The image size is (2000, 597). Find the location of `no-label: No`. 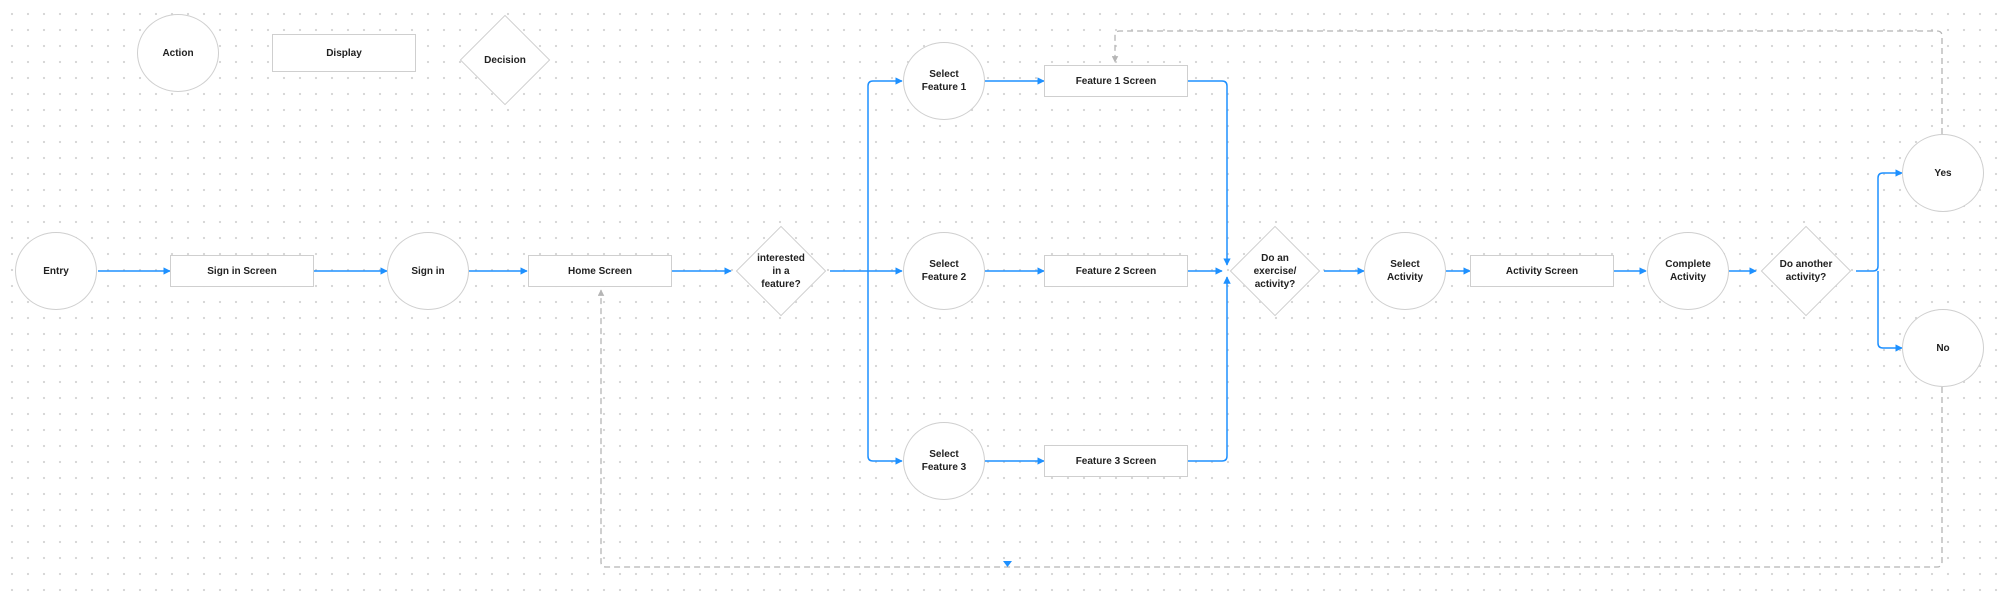

no-label: No is located at coordinates (1943, 348).